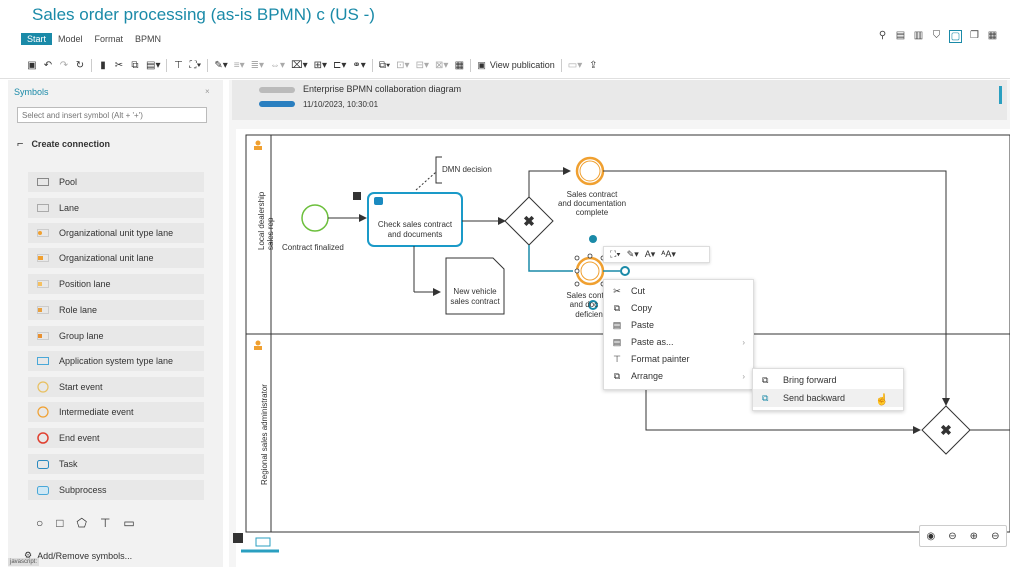  What do you see at coordinates (263, 542) in the screenshot?
I see `page-tab-icon` at bounding box center [263, 542].